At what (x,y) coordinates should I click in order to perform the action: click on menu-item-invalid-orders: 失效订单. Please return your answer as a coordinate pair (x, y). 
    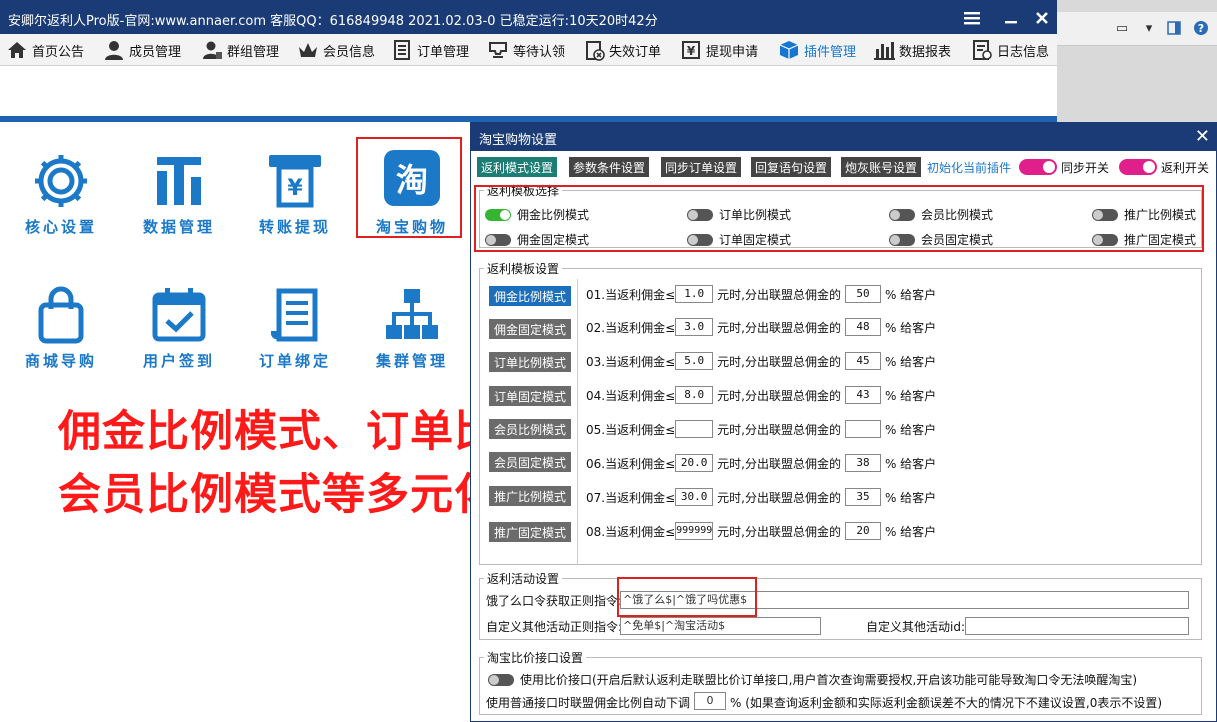
    Looking at the image, I should click on (622, 50).